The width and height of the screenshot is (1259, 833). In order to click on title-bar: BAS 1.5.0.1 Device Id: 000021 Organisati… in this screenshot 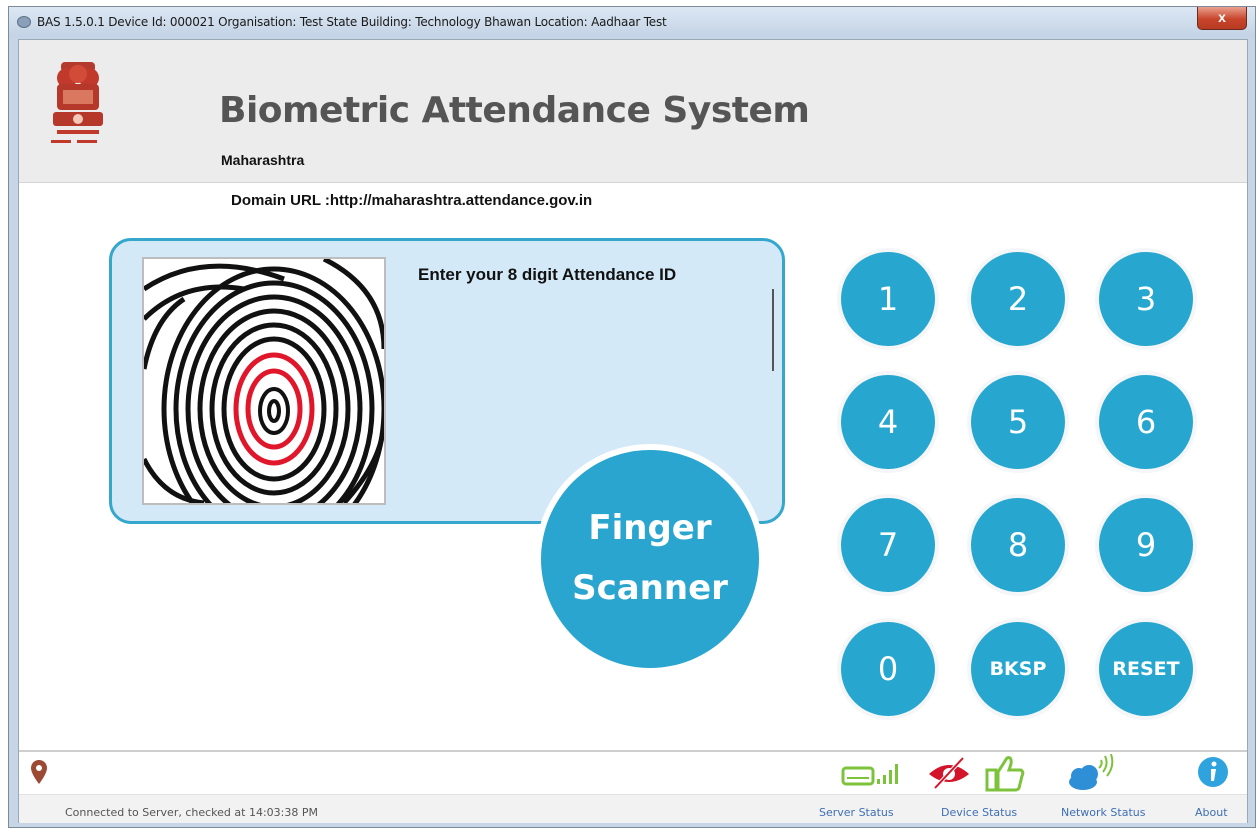, I will do `click(632, 22)`.